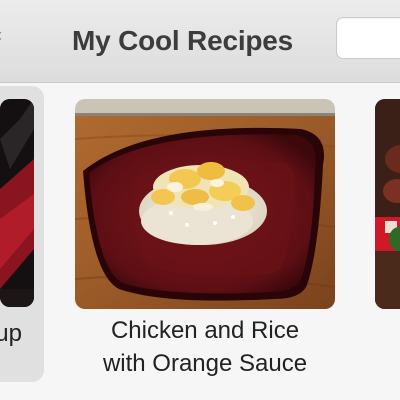 The height and width of the screenshot is (400, 400). I want to click on recipe-caption: up, so click(11, 333).